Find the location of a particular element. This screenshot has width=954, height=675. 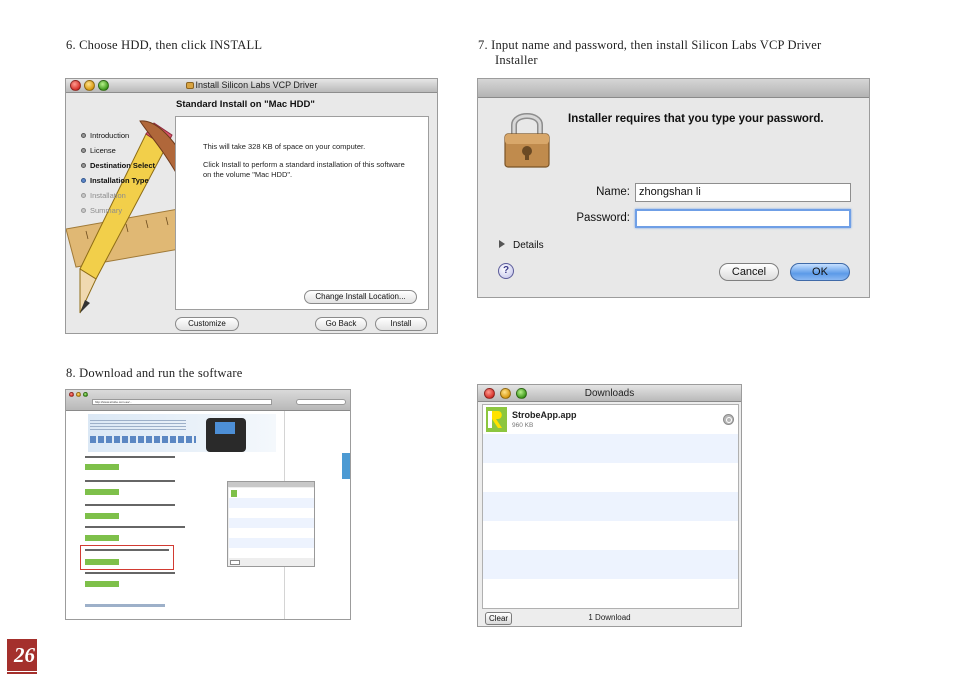

download-item-name: StrobeApp.app is located at coordinates (544, 415).